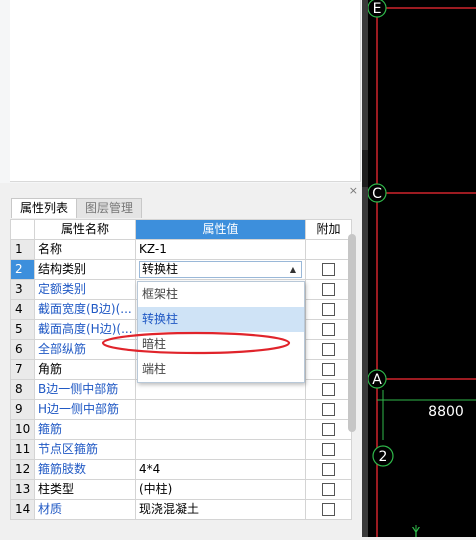 Image resolution: width=476 pixels, height=540 pixels. What do you see at coordinates (293, 269) in the screenshot?
I see `dropdown-arrow-icon: ▲` at bounding box center [293, 269].